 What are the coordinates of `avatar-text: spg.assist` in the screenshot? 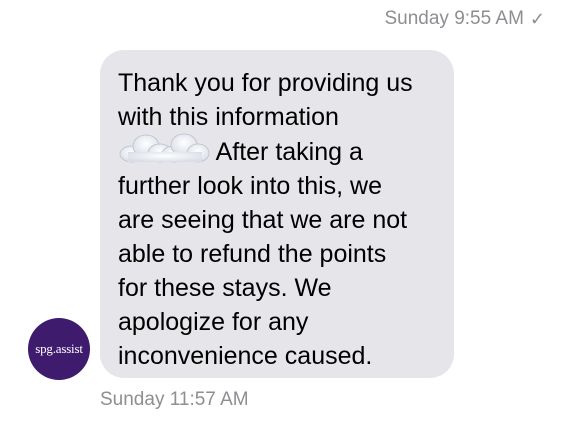 It's located at (59, 348).